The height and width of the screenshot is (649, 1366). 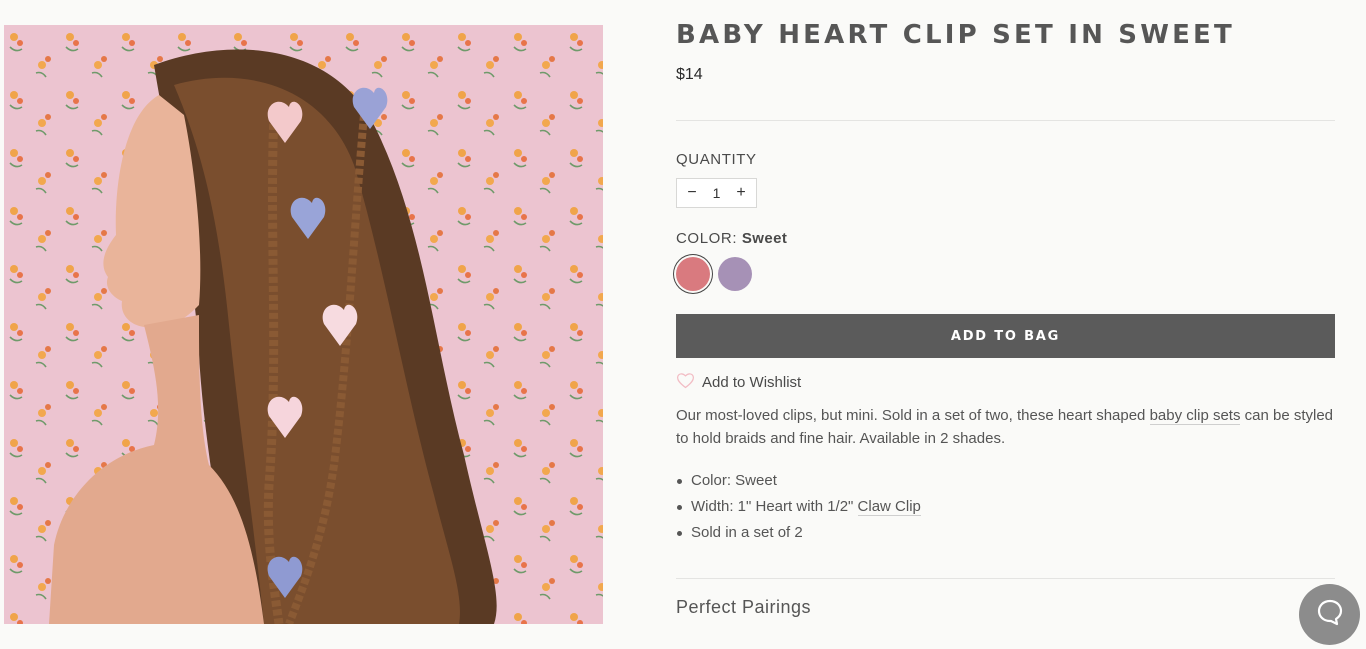 I want to click on quantity-stepper: − 1 +, so click(x=716, y=193).